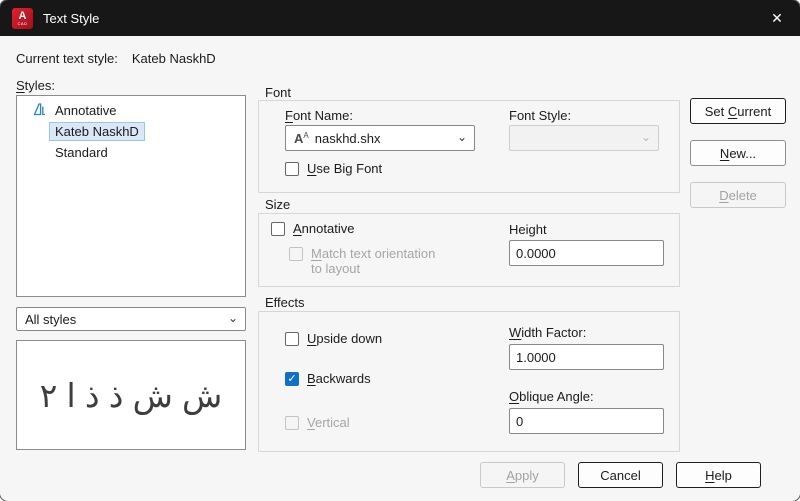  What do you see at coordinates (551, 396) in the screenshot?
I see `oblique-angle-label: Oblique Angle:` at bounding box center [551, 396].